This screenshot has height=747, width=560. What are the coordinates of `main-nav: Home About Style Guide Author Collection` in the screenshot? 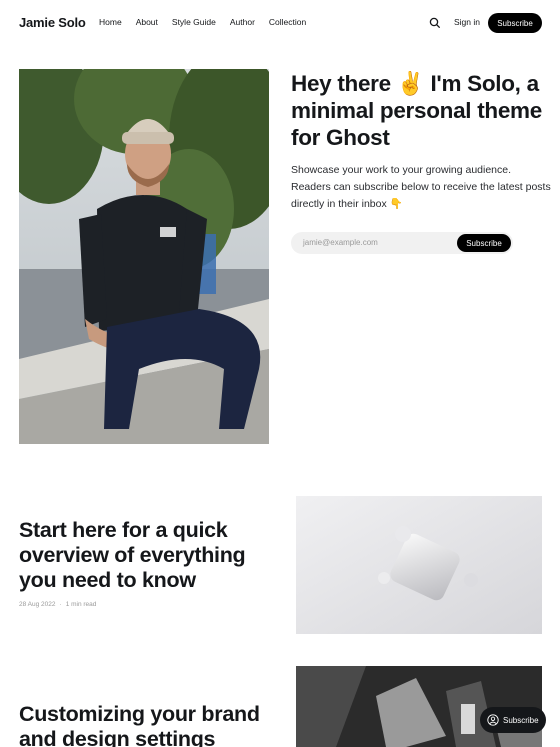 It's located at (209, 22).